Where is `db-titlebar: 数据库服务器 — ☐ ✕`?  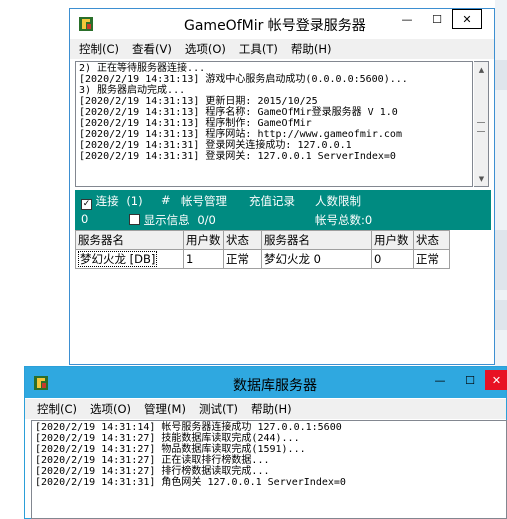 db-titlebar: 数据库服务器 — ☐ ✕ is located at coordinates (266, 382).